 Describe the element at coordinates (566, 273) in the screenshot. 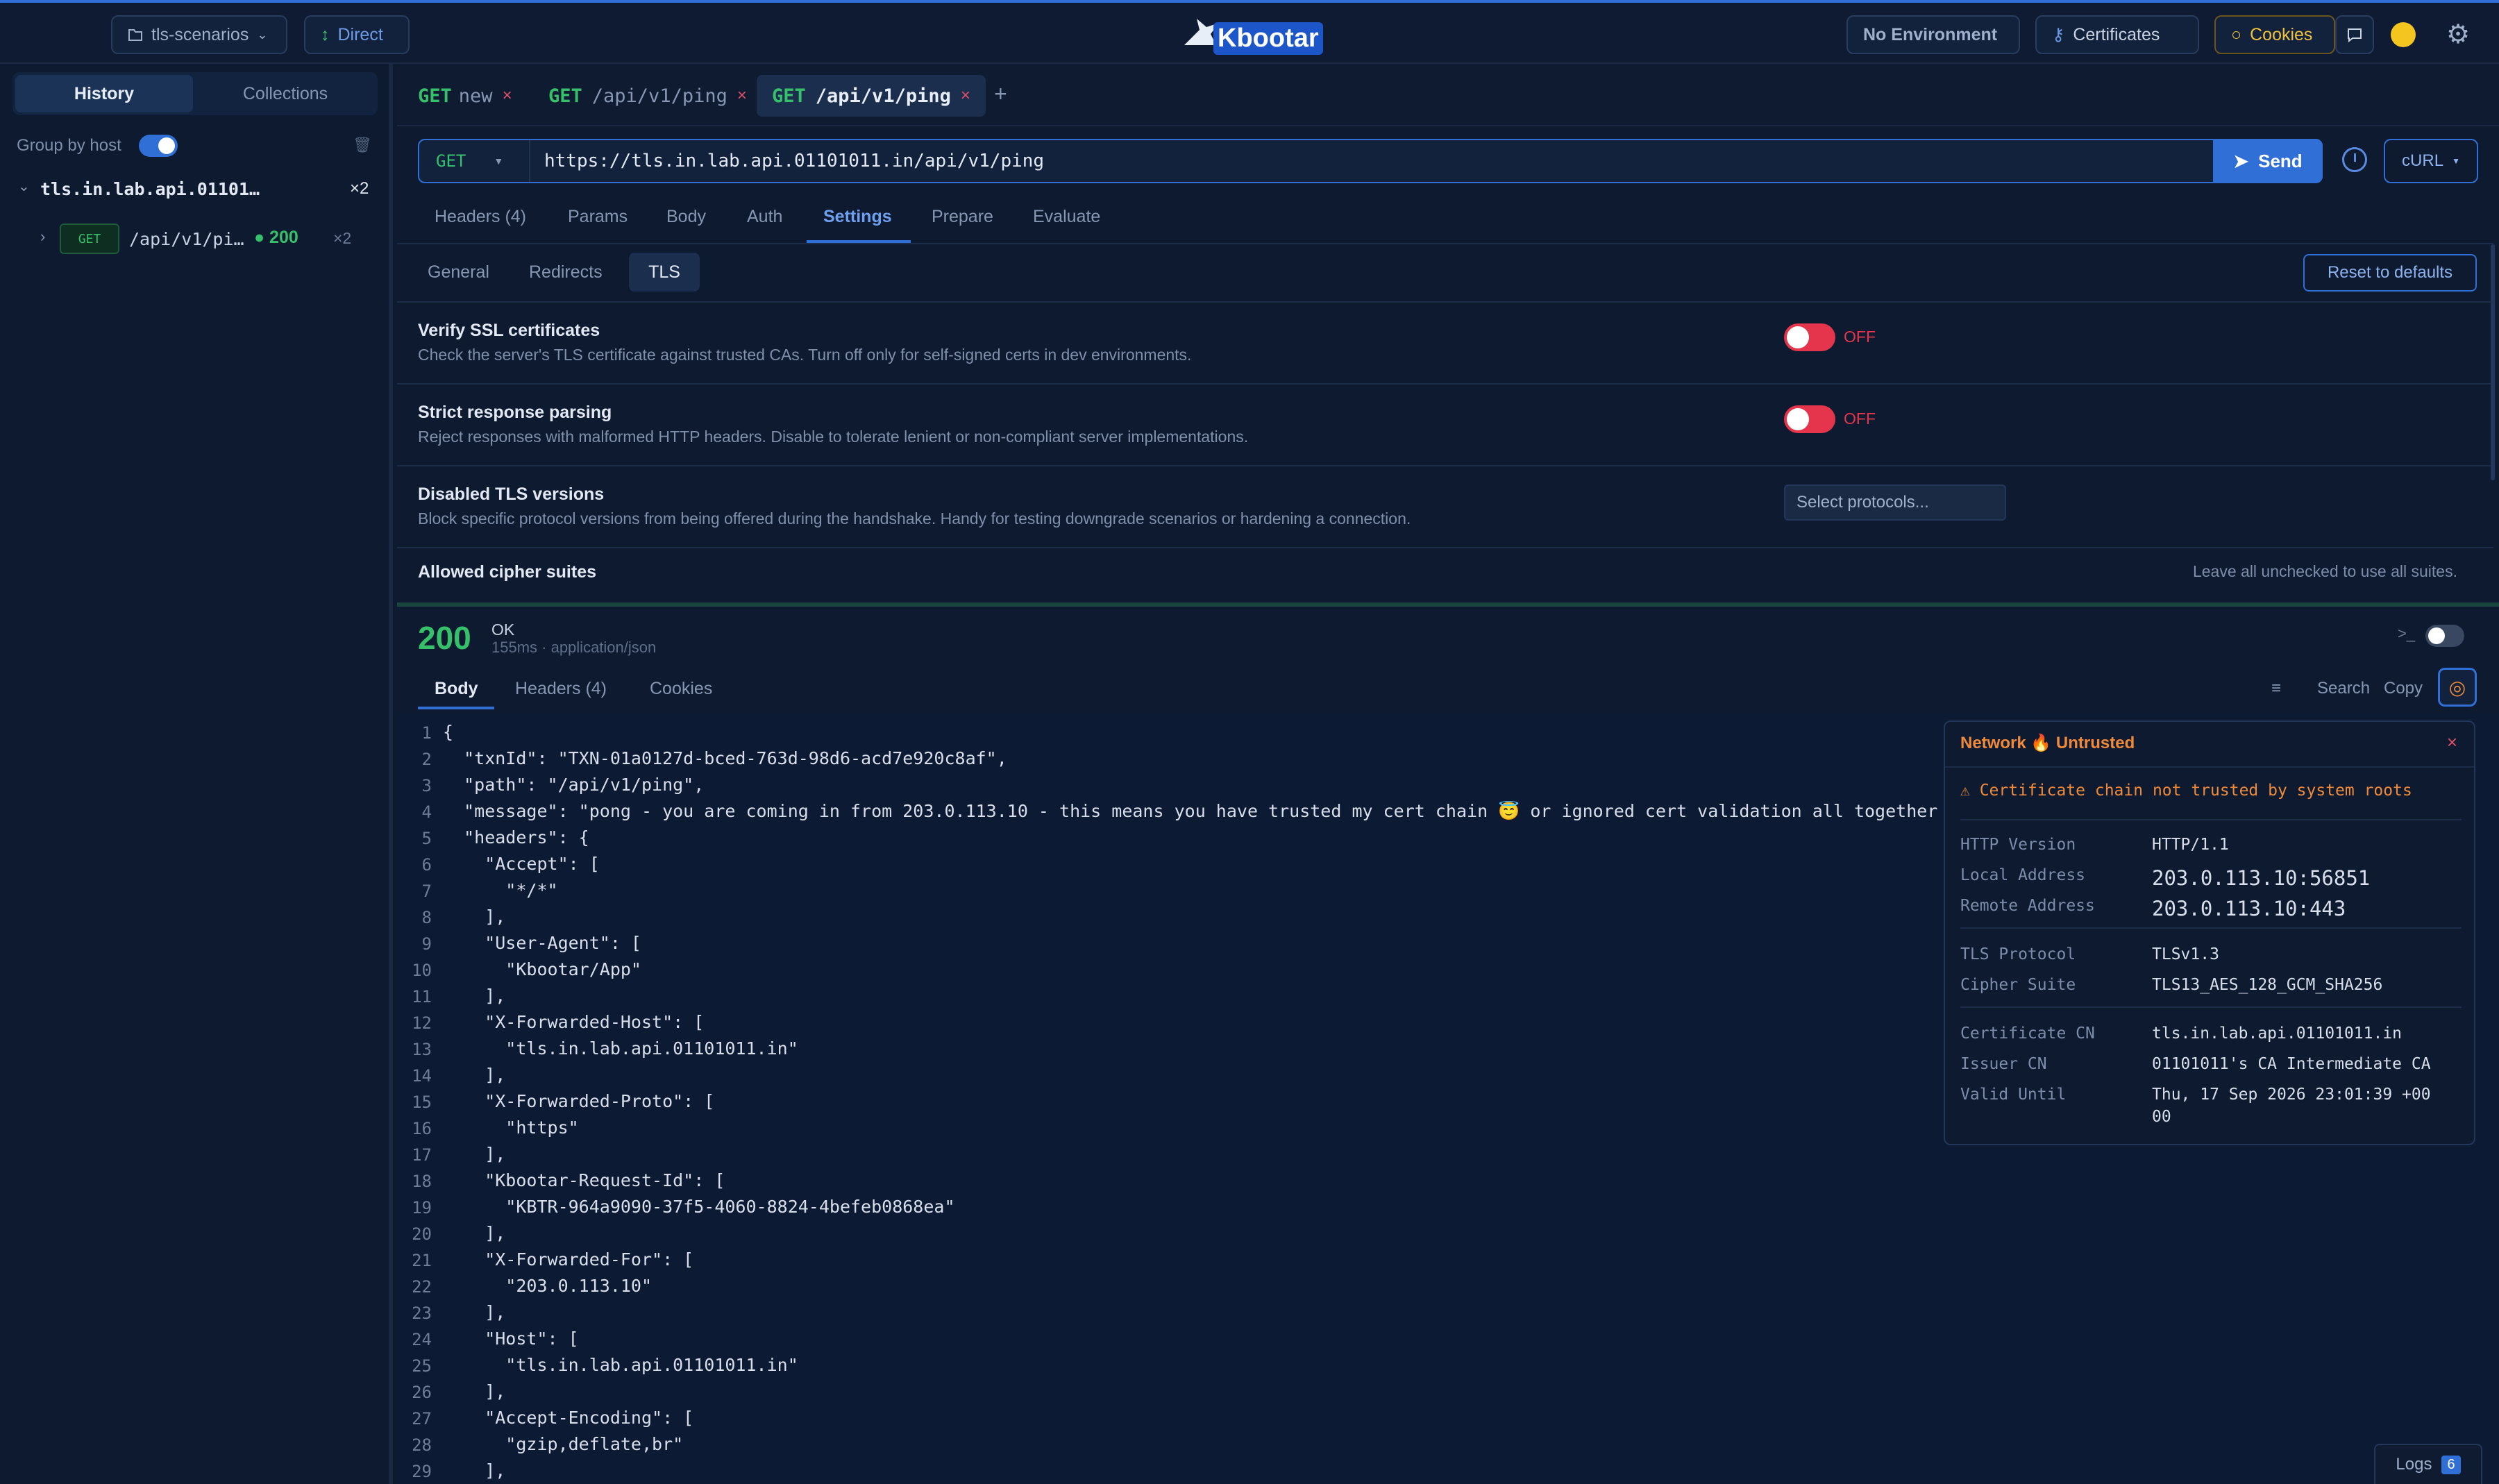

I see `subtab-redirects: Redirects` at that location.